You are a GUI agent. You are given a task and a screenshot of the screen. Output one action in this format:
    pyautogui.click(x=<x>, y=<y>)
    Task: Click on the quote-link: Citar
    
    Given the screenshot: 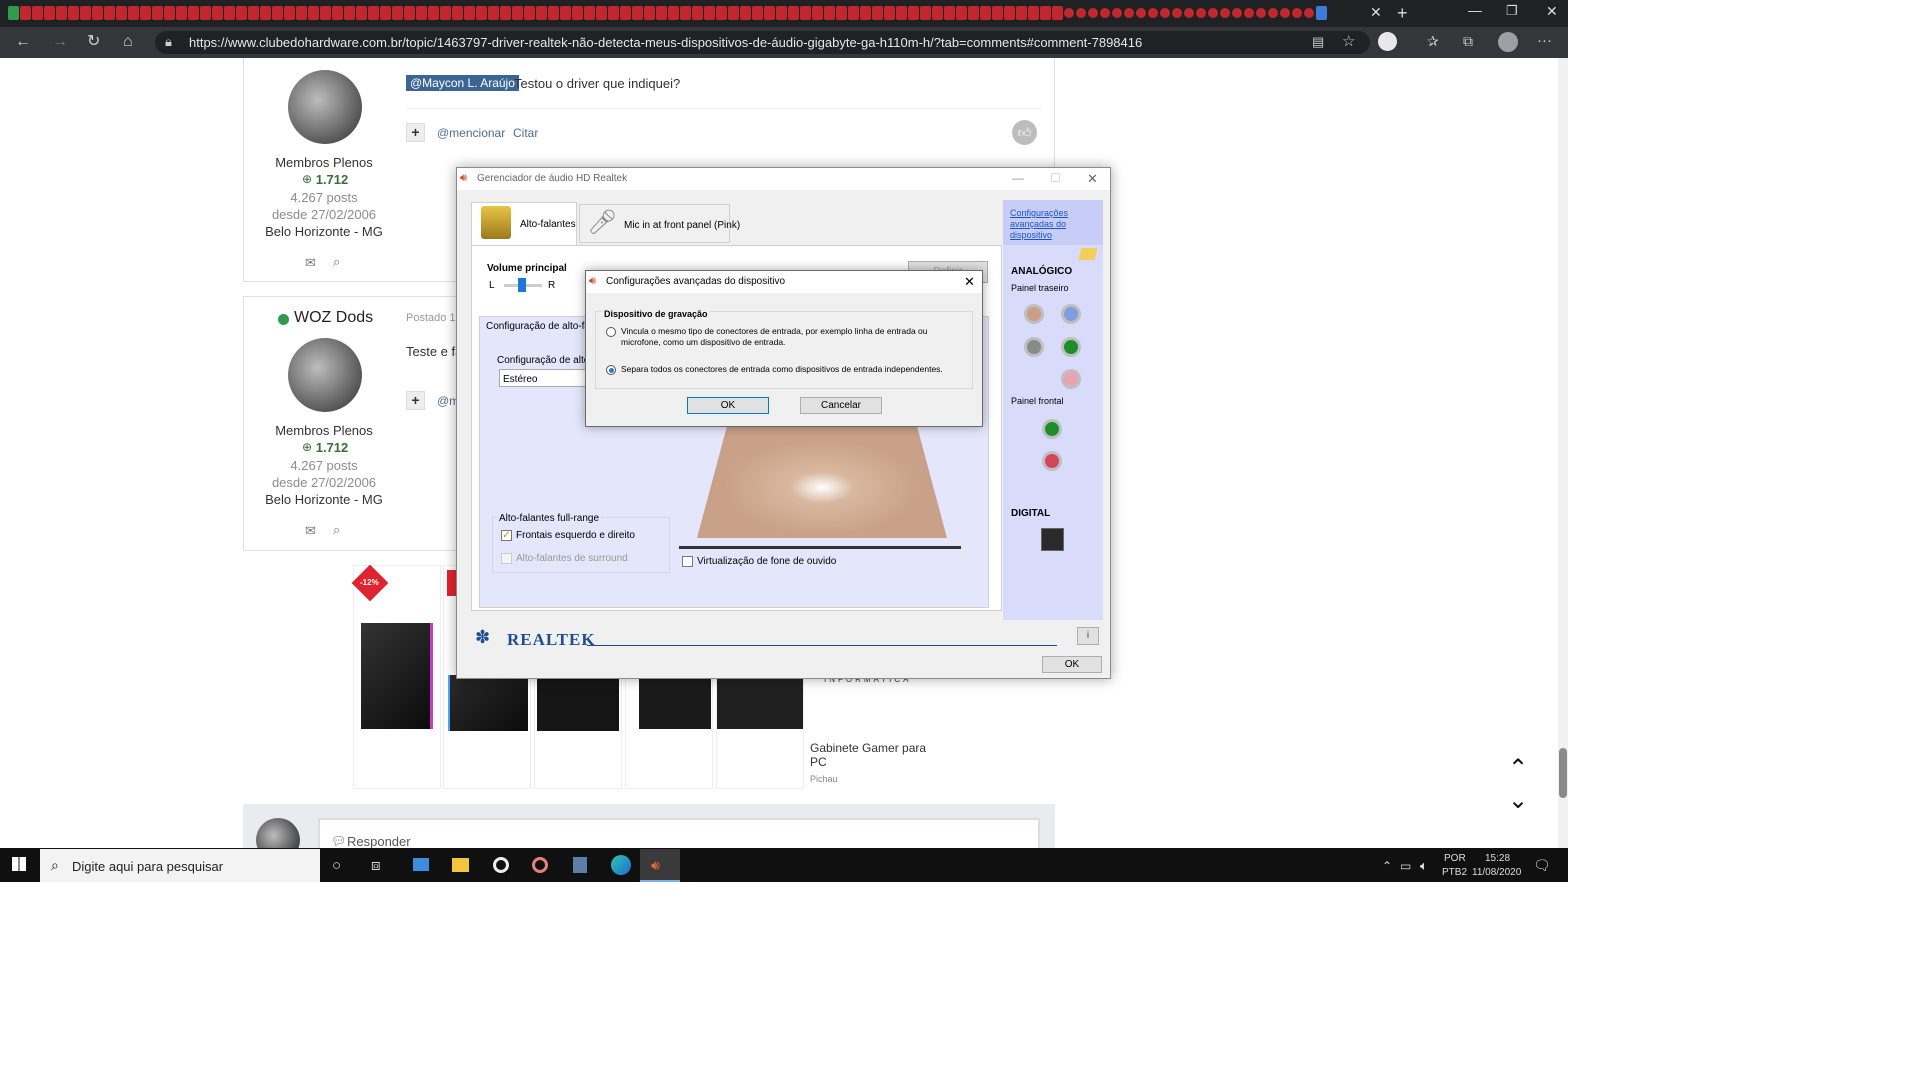 What is the action you would take?
    pyautogui.click(x=525, y=133)
    